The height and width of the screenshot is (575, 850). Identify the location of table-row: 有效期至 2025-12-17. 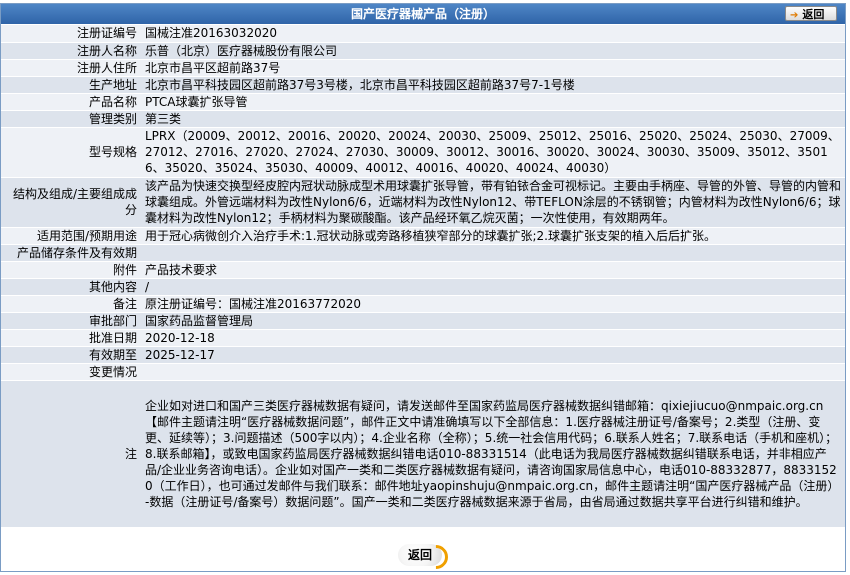
(423, 355).